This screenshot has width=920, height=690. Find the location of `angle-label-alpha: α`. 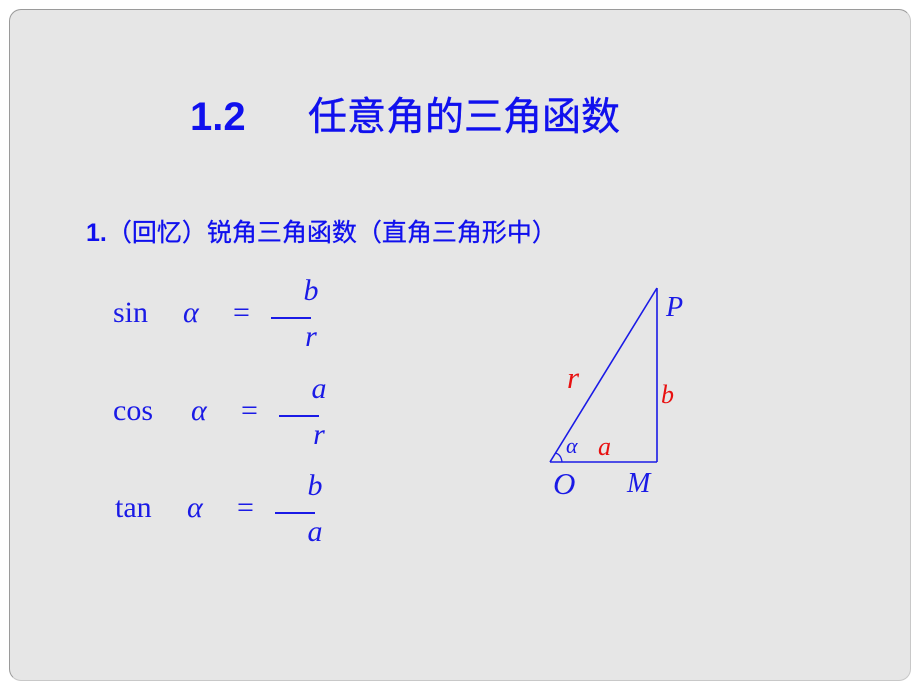

angle-label-alpha: α is located at coordinates (572, 445).